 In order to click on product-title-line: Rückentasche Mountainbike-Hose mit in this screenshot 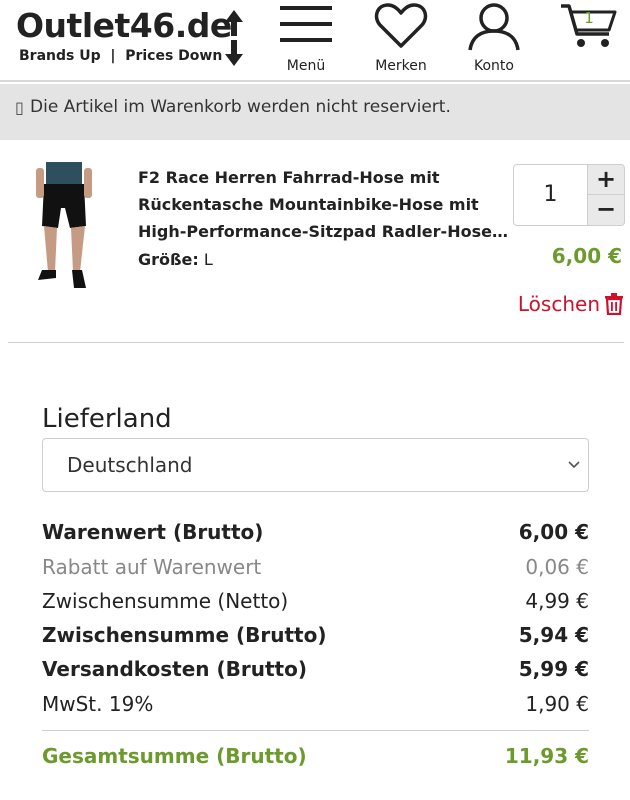, I will do `click(308, 204)`.